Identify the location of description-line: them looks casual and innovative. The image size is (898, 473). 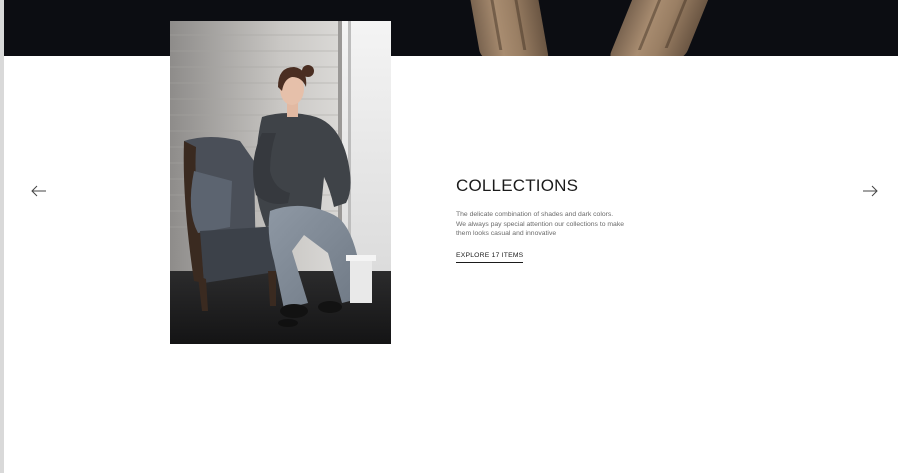
(506, 234).